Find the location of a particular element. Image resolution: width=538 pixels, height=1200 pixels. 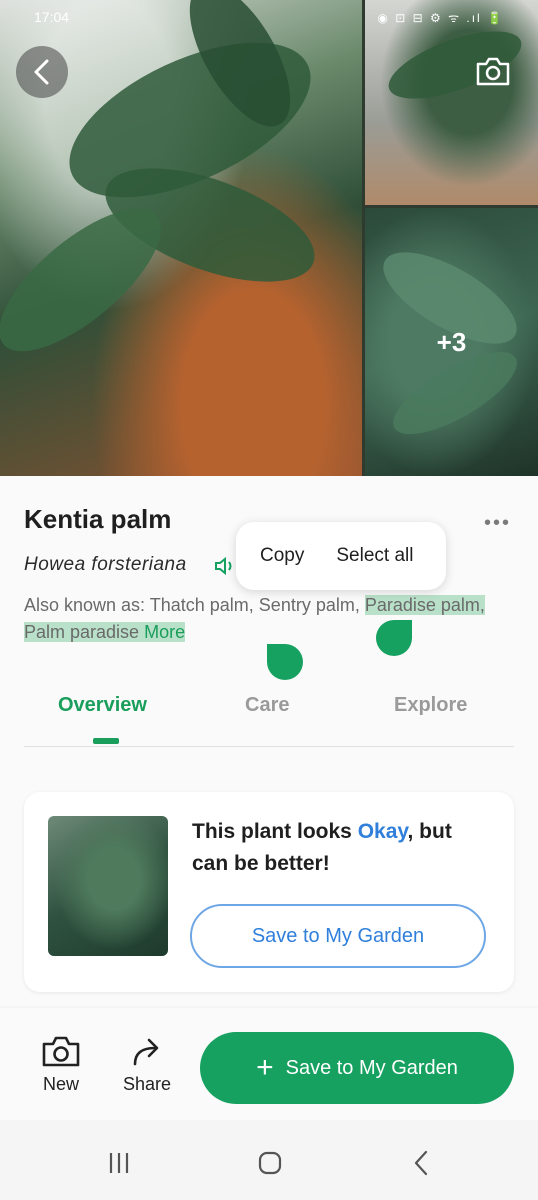

selection-start-handle is located at coordinates (285, 662).